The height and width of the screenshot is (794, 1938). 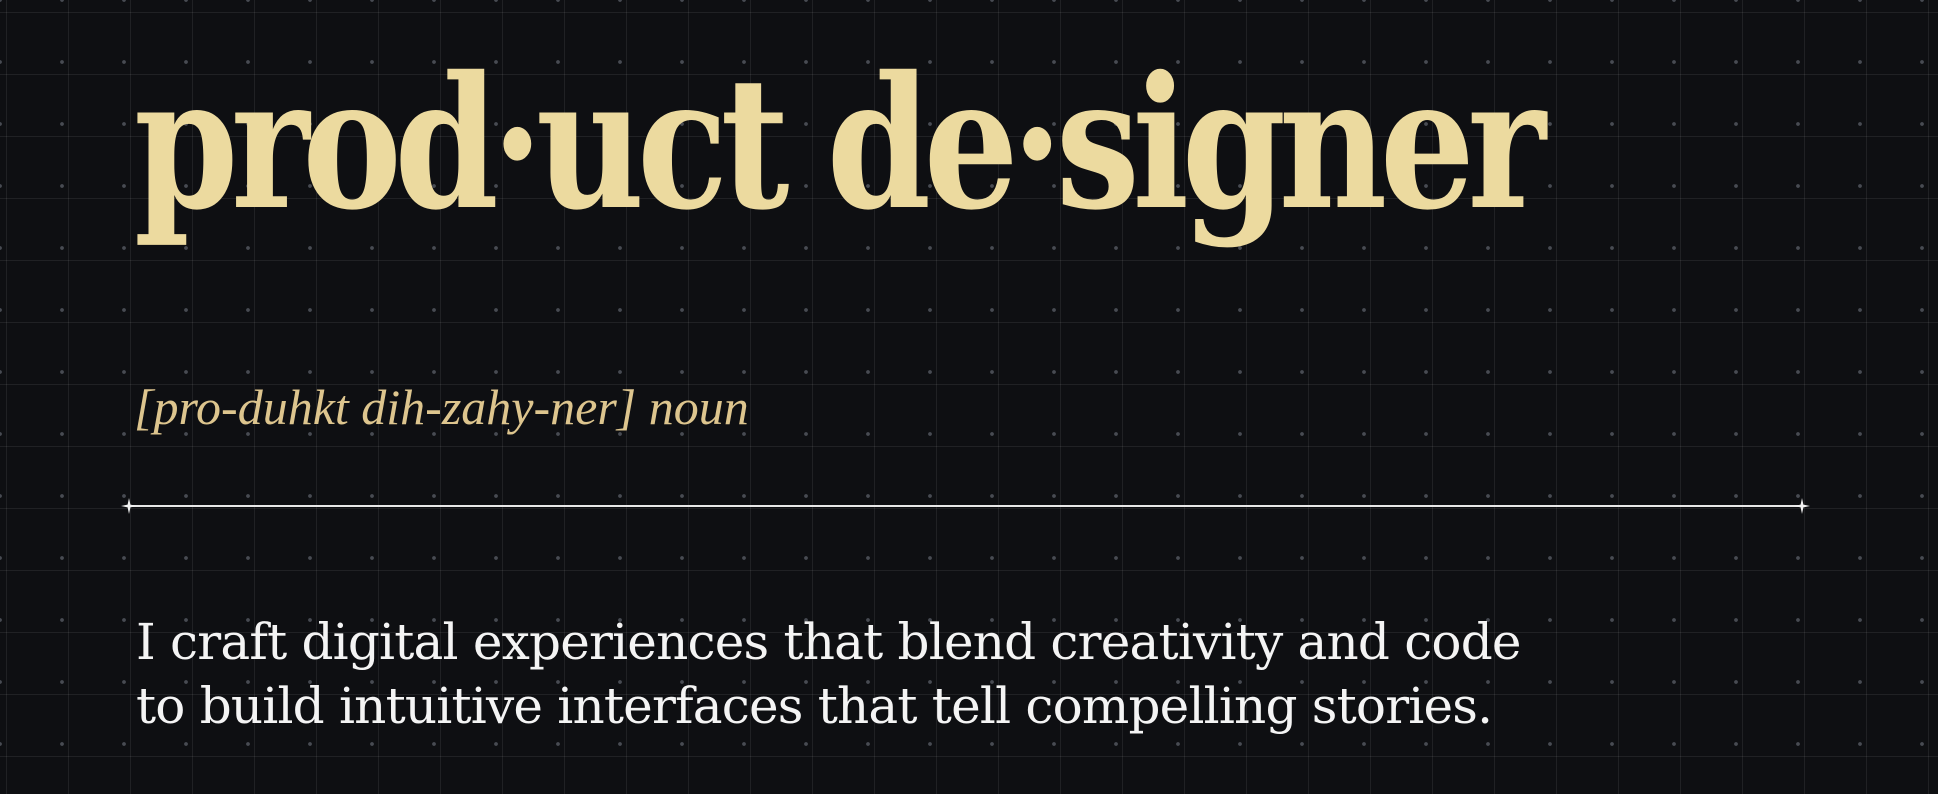 What do you see at coordinates (441, 407) in the screenshot?
I see `pronunciation-label: [pro-duhkt dih-zahy-ner] noun` at bounding box center [441, 407].